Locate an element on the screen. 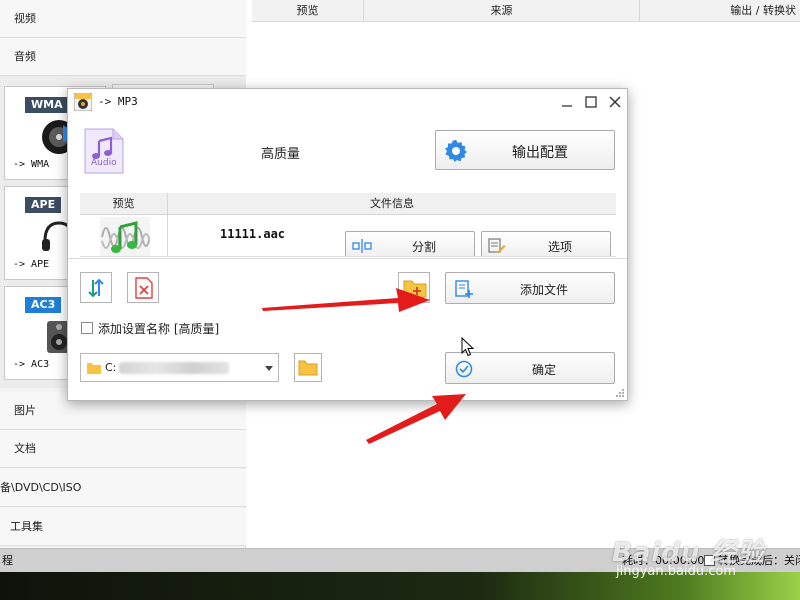 The width and height of the screenshot is (800, 600). remove-file-button is located at coordinates (143, 287).